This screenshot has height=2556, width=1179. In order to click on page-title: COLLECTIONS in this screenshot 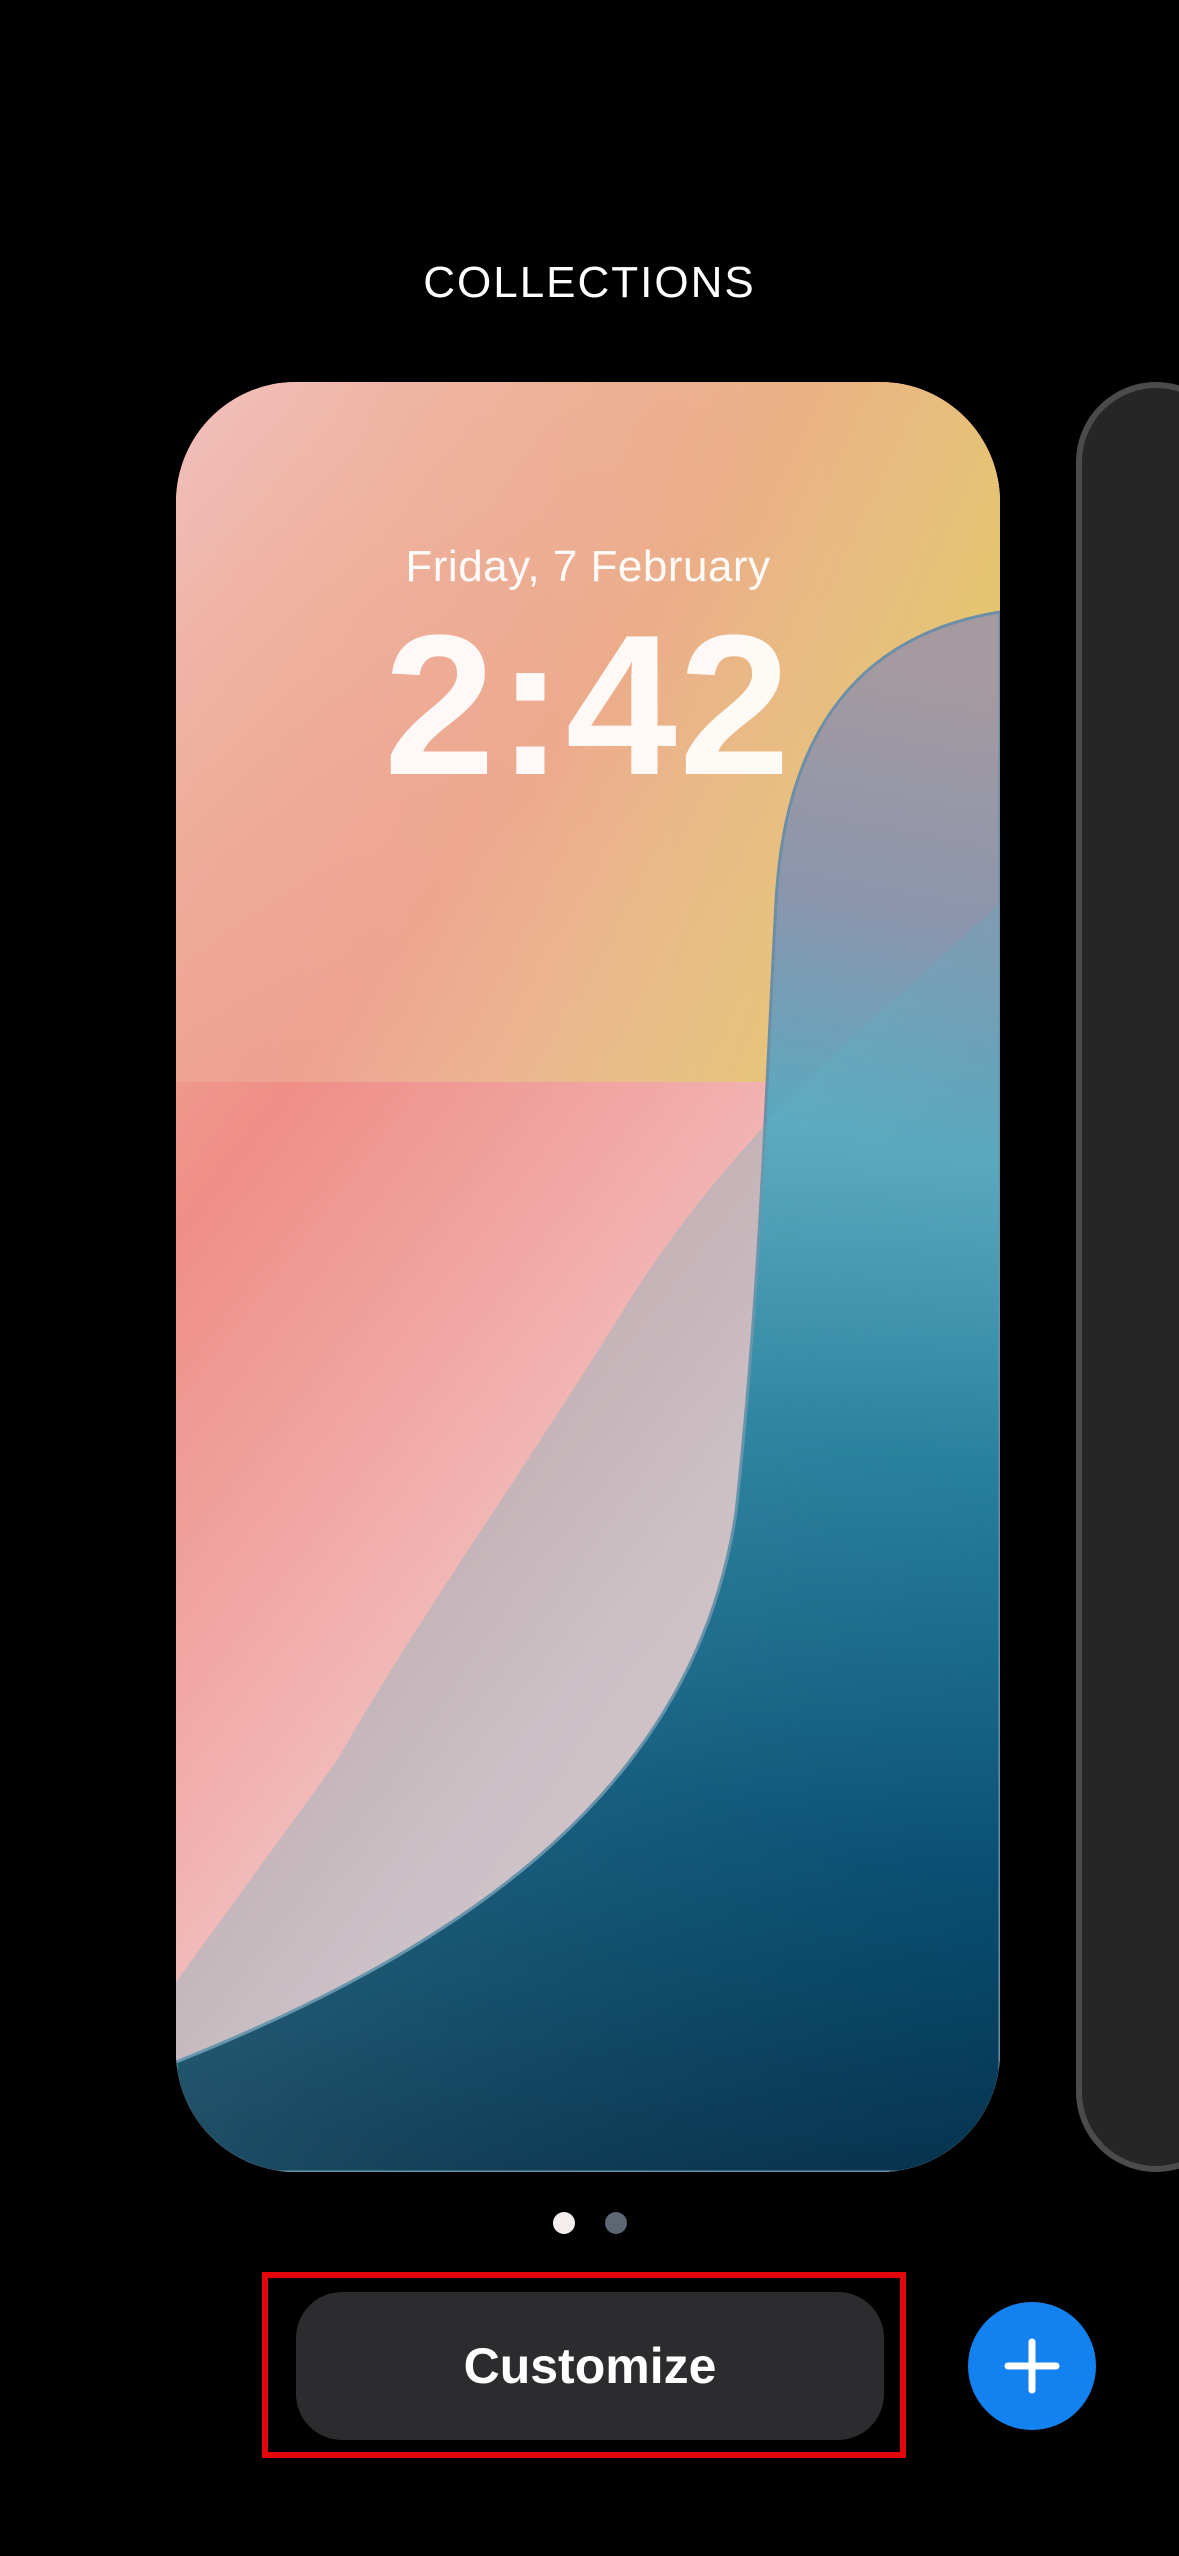, I will do `click(589, 282)`.